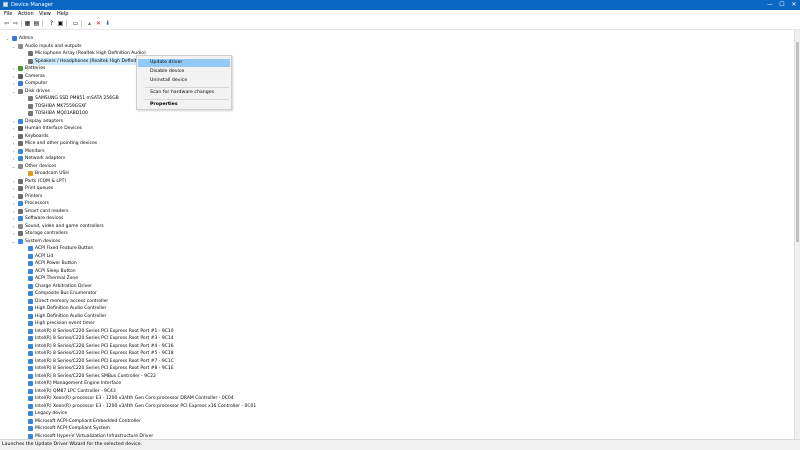  Describe the element at coordinates (395, 428) in the screenshot. I see `tree-item: Microsoft ACPI-Compliant System` at that location.